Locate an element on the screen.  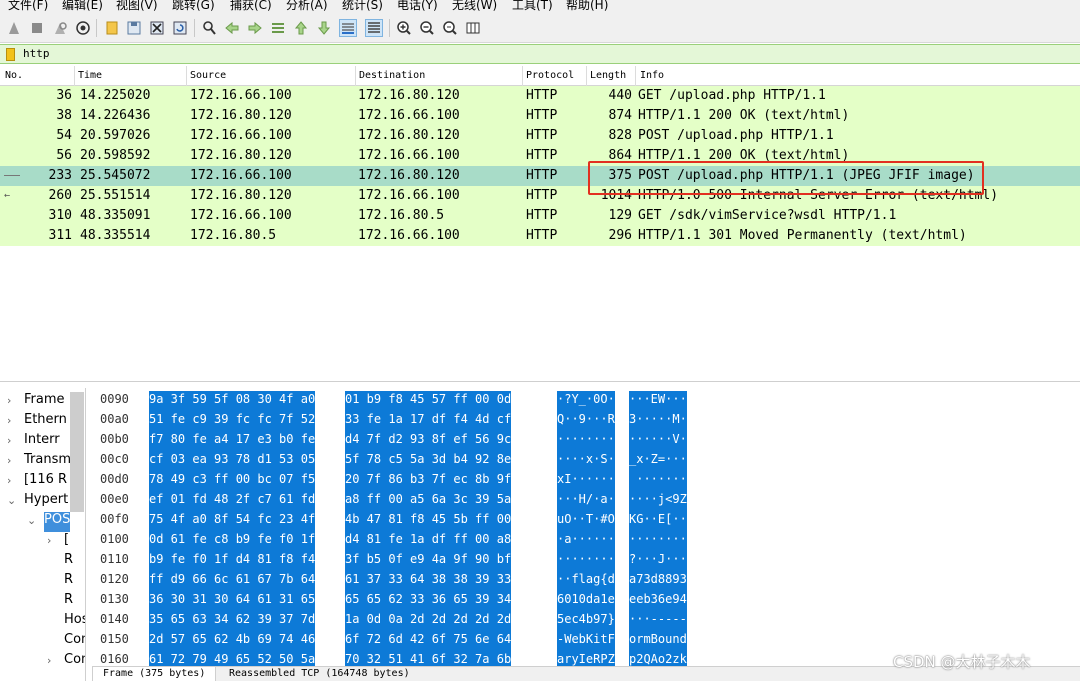
ascii-bytes: -WebKitF is located at coordinates (586, 641).